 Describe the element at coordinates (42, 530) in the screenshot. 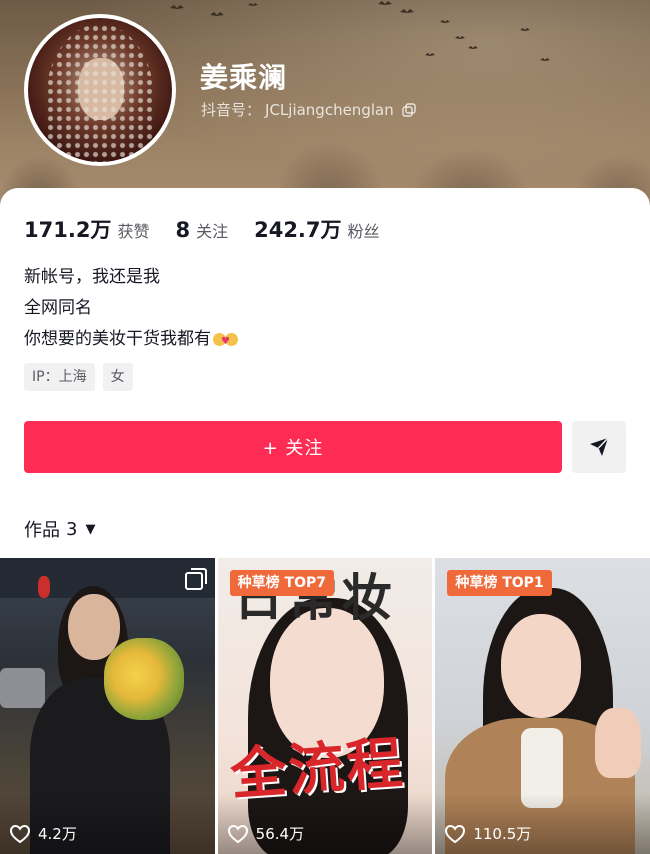

I see `works-label: 作品` at that location.